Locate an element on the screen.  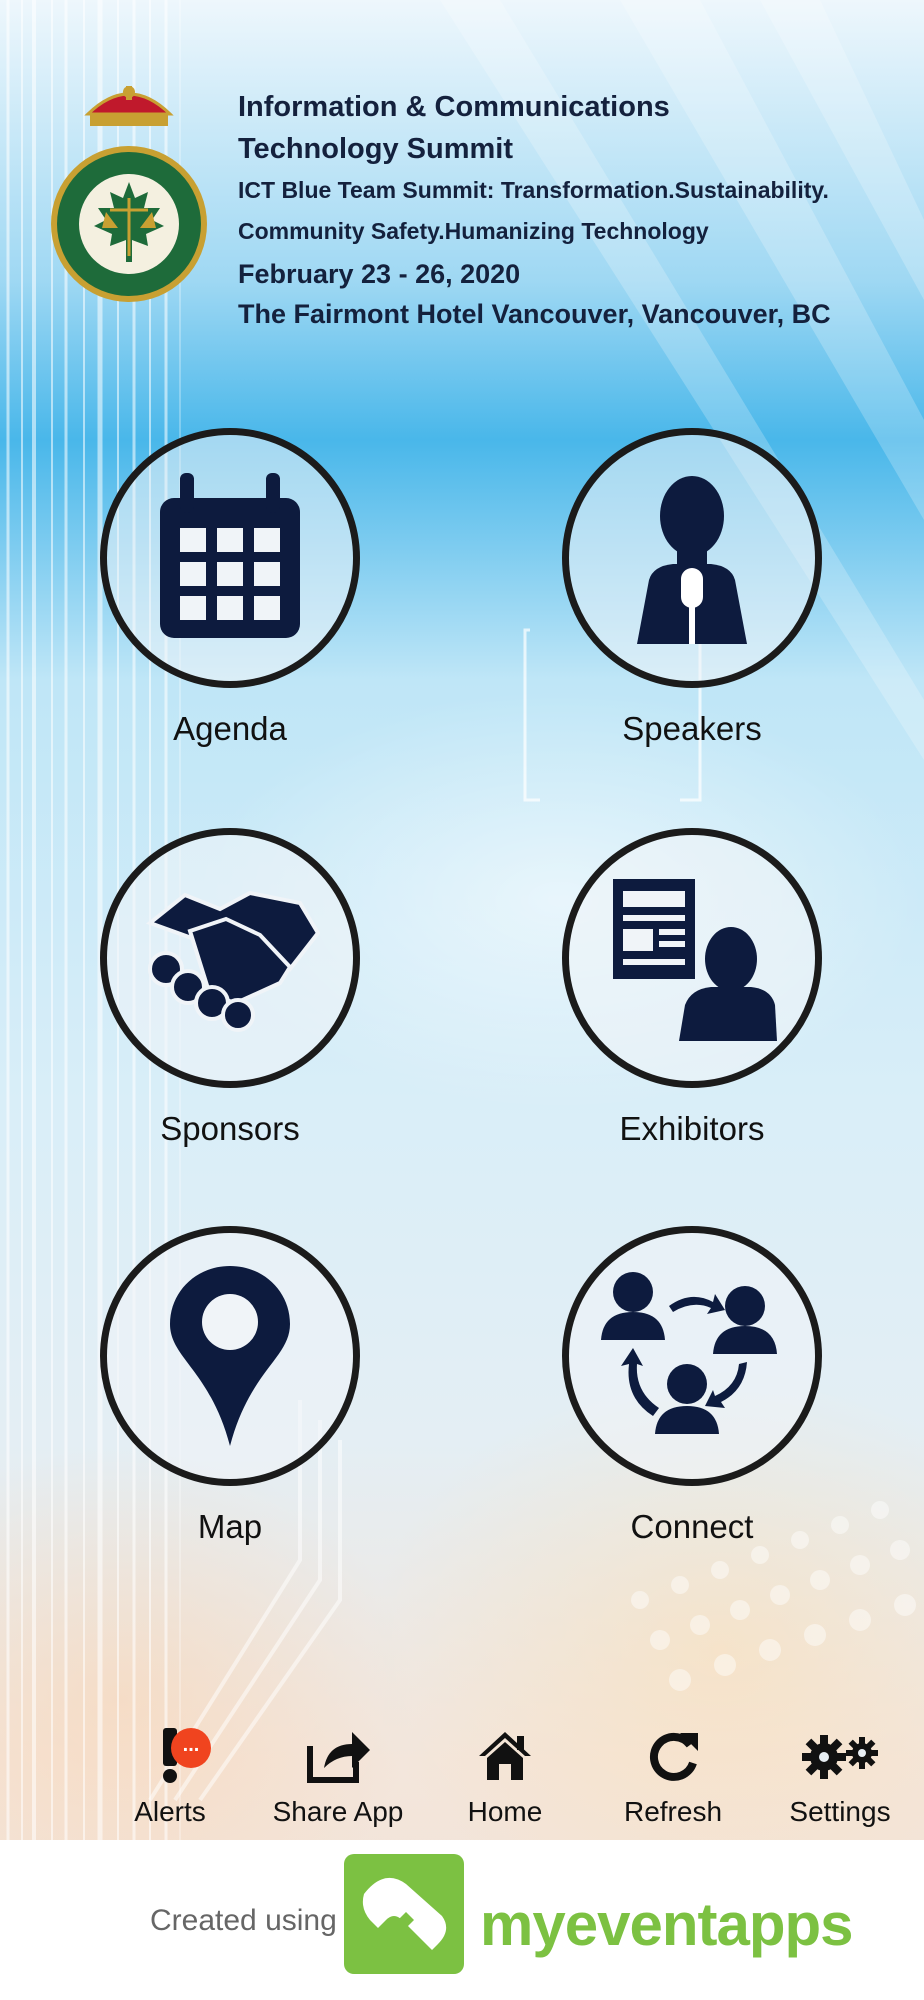
map-label: Map is located at coordinates (230, 1526).